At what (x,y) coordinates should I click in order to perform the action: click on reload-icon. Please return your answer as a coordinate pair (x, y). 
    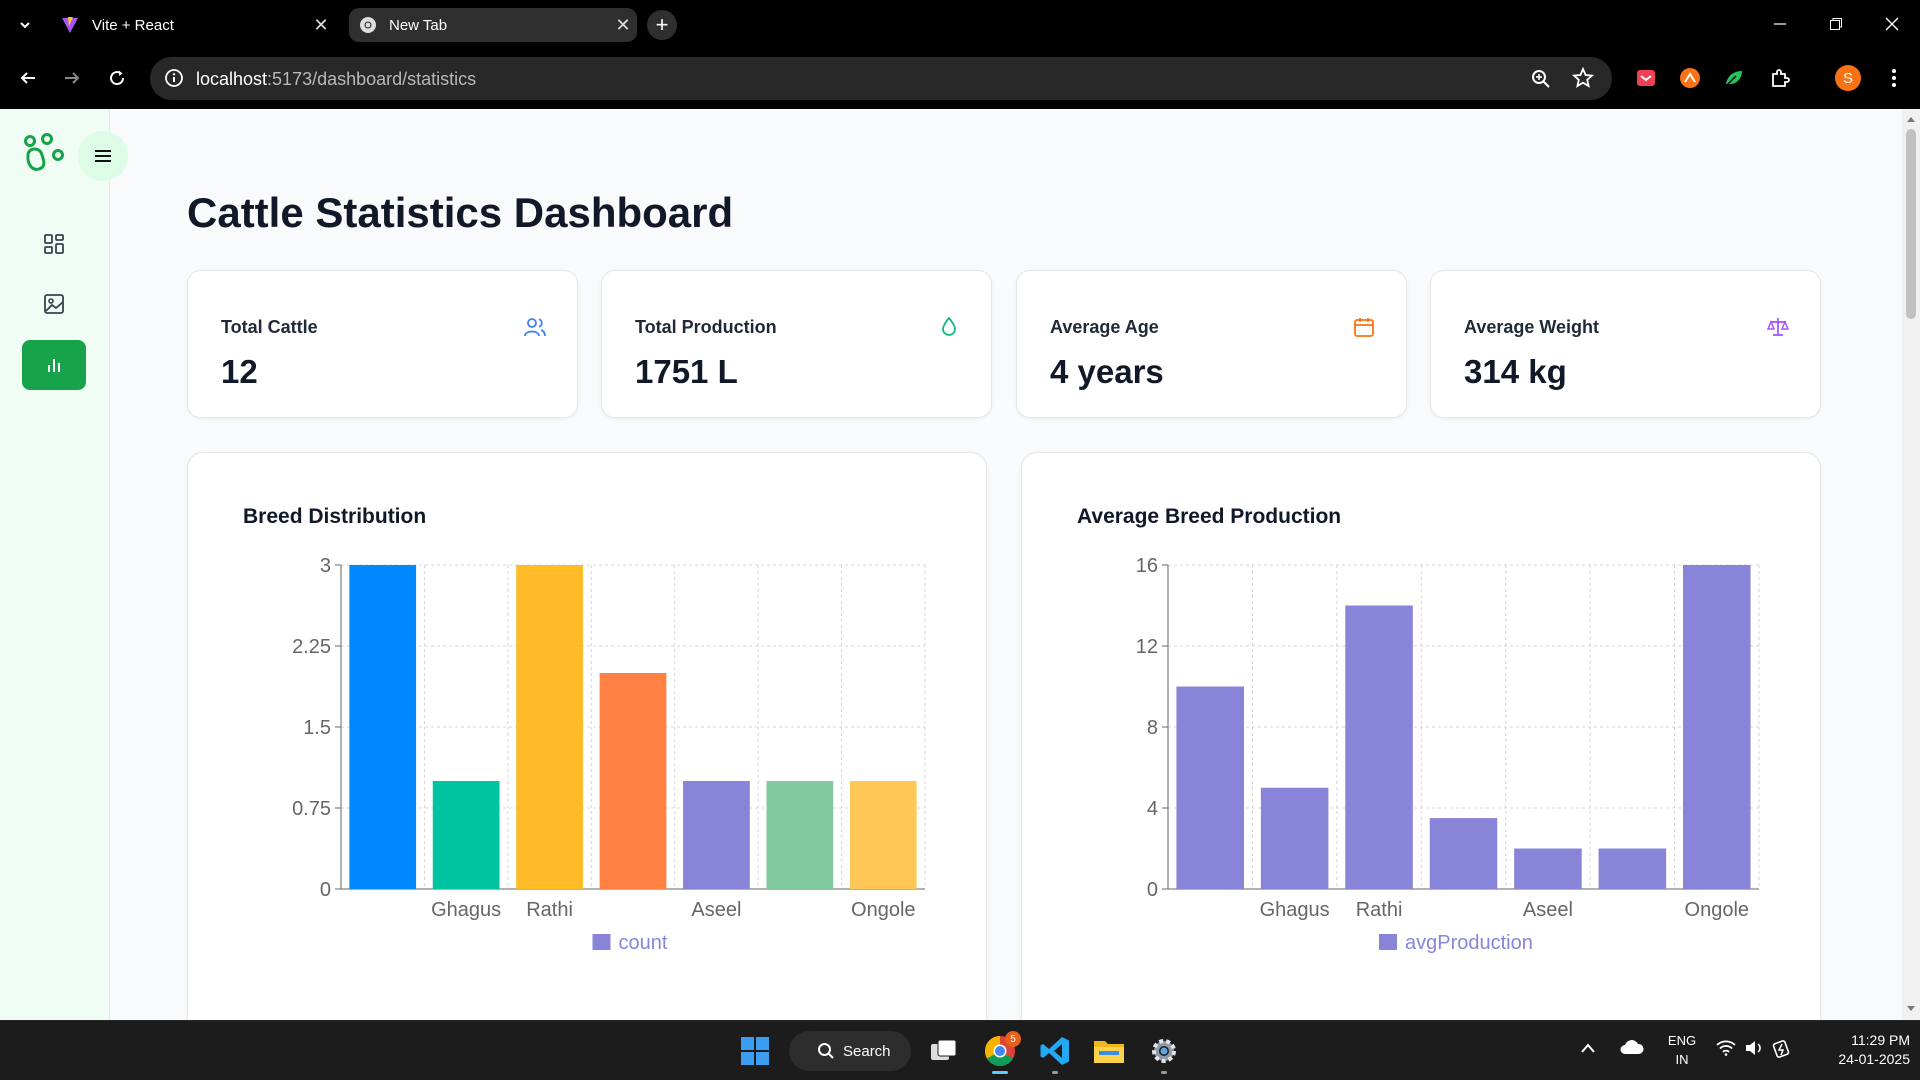
    Looking at the image, I should click on (117, 78).